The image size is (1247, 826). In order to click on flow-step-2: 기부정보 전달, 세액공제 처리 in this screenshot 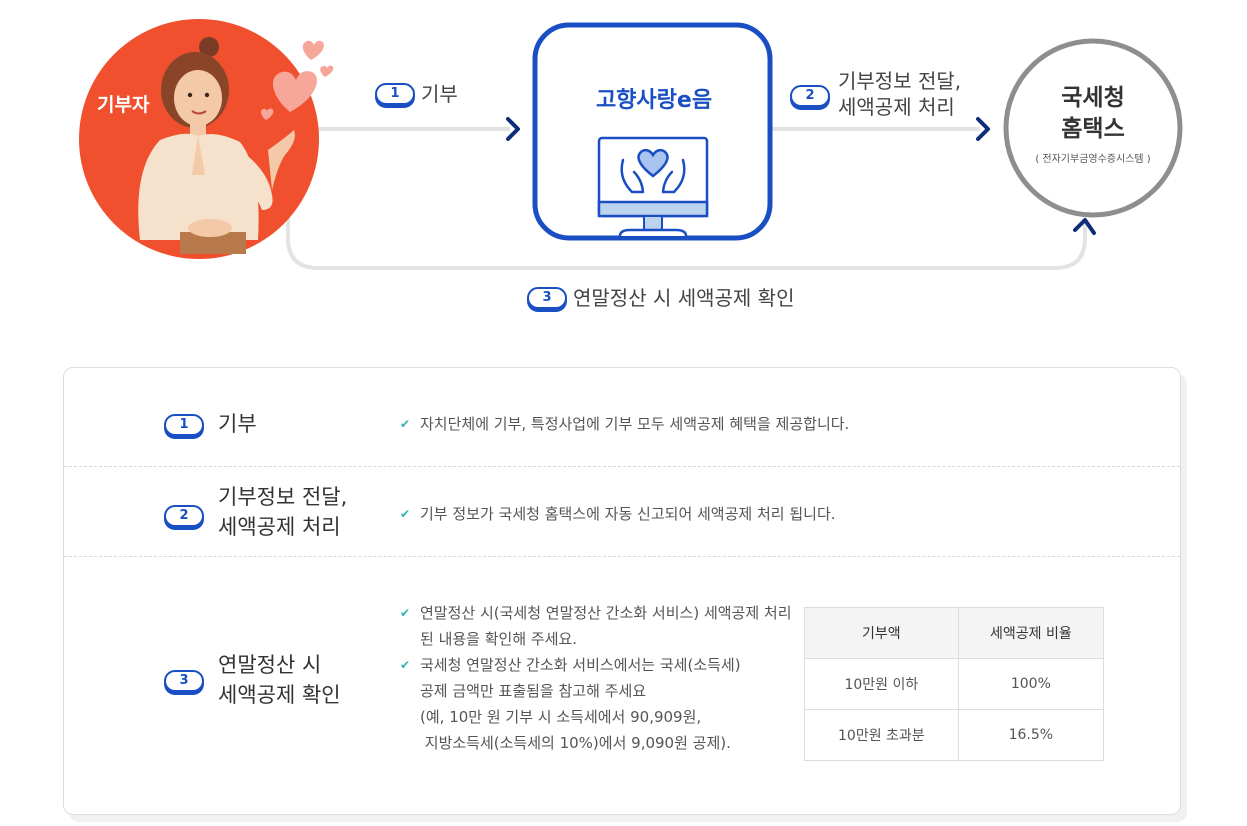, I will do `click(899, 94)`.